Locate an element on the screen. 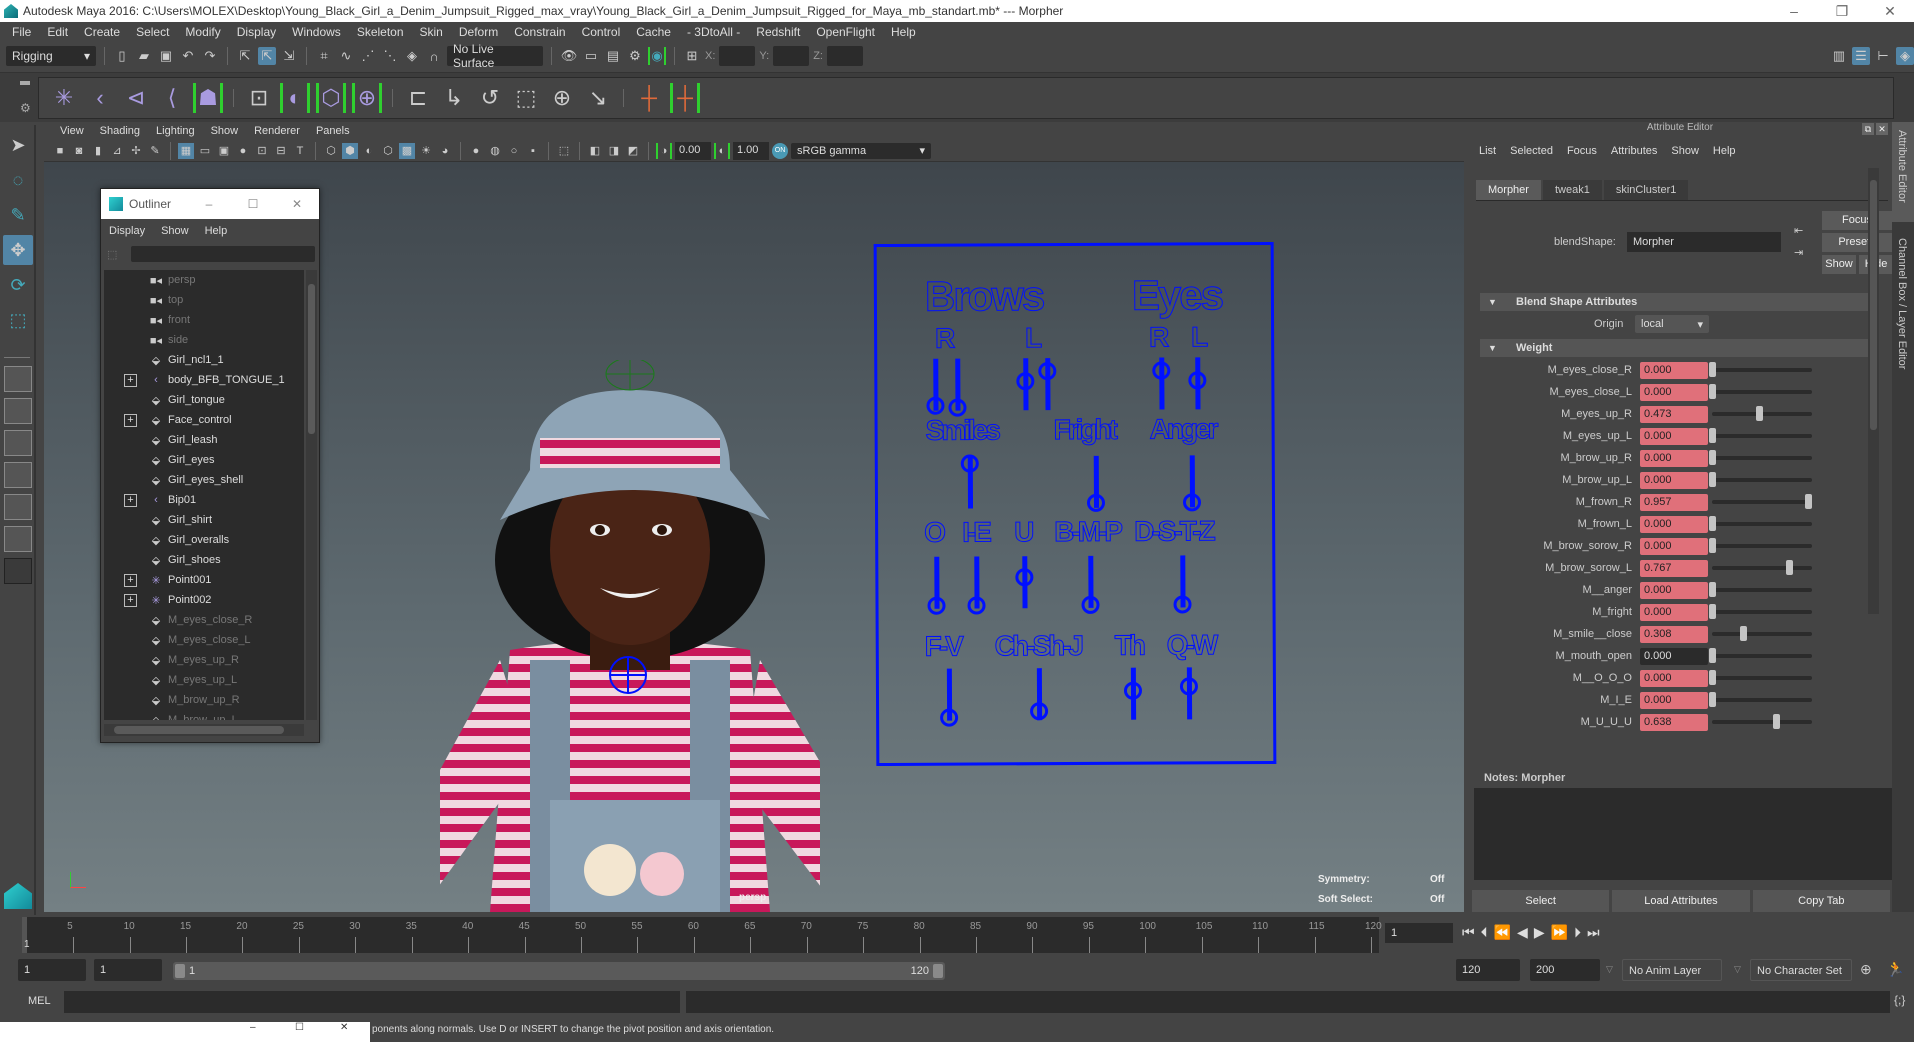 Image resolution: width=1914 pixels, height=1042 pixels. resolution-gate-icon: ▣ is located at coordinates (224, 151).